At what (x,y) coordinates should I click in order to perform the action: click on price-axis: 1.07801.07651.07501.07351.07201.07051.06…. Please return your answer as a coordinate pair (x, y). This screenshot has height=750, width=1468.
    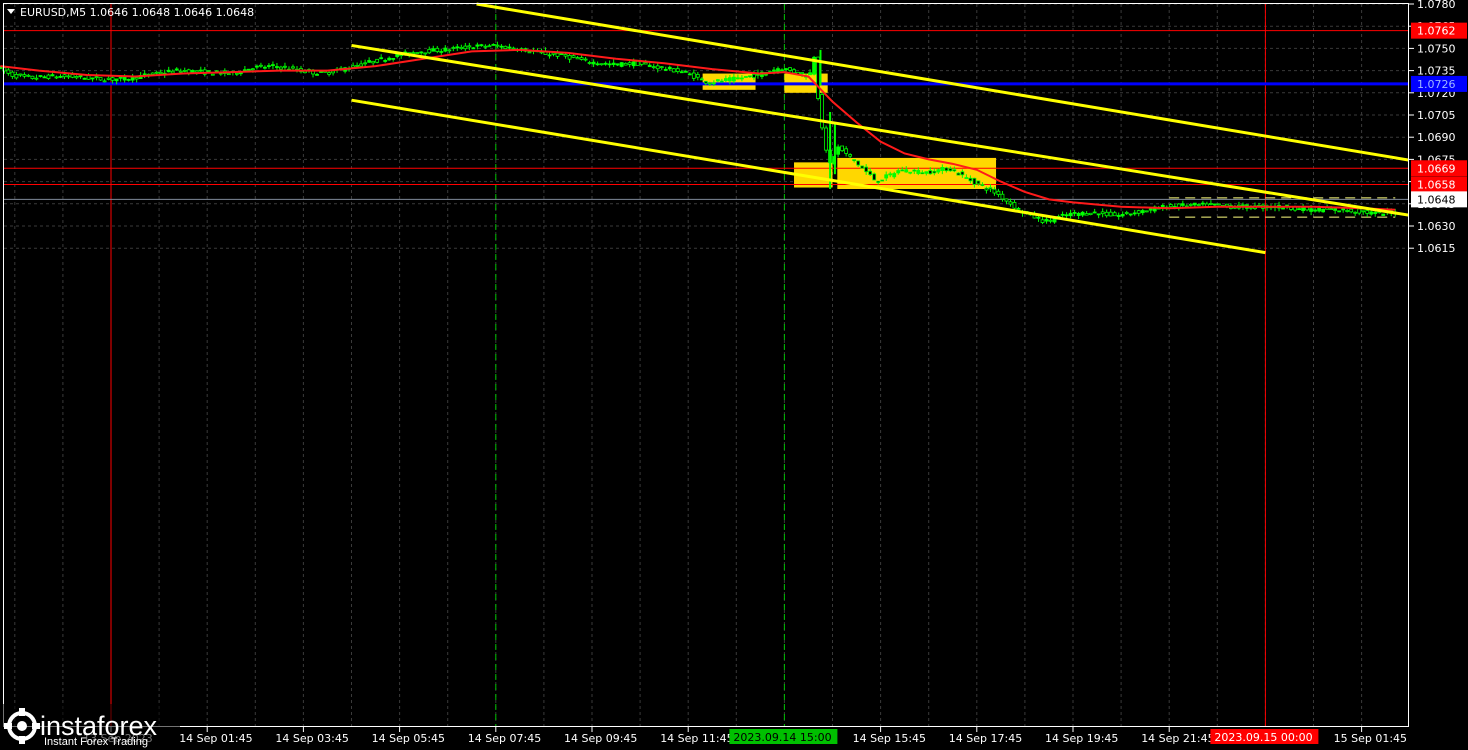
    Looking at the image, I should click on (1438, 375).